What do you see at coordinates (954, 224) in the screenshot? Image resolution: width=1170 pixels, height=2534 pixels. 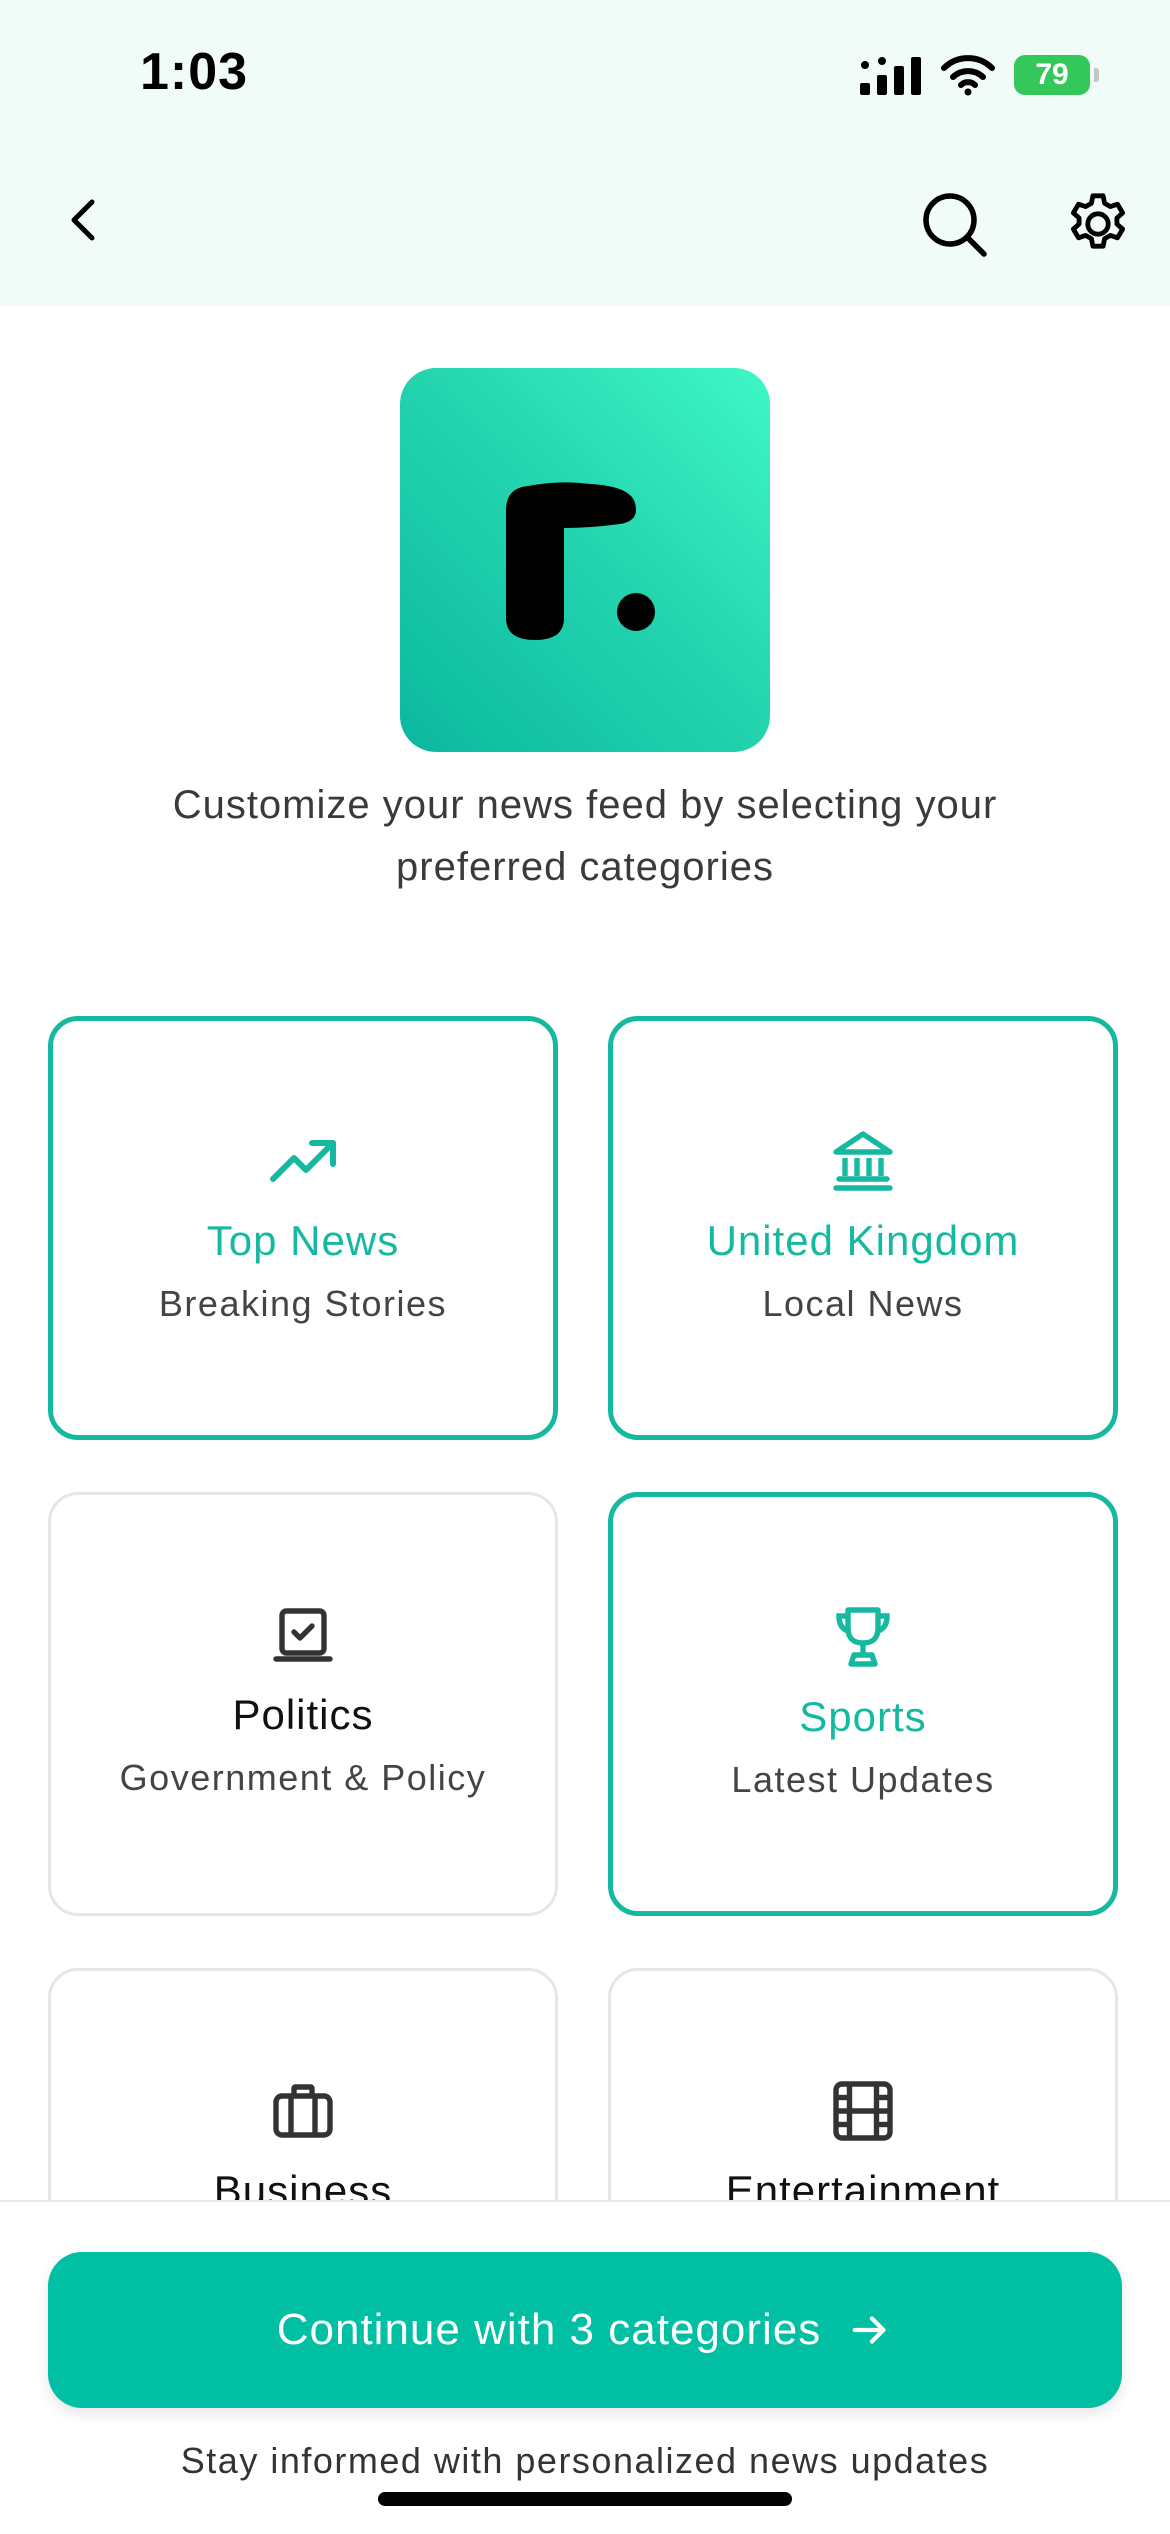 I see `search-icon` at bounding box center [954, 224].